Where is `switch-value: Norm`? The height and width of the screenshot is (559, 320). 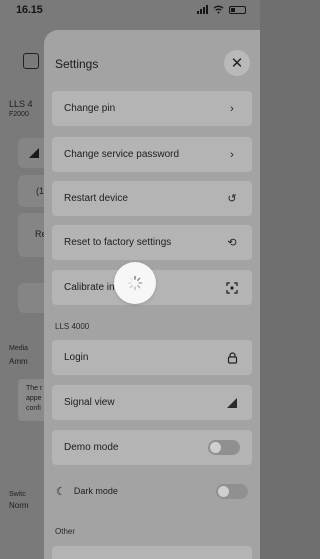 switch-value: Norm is located at coordinates (19, 505).